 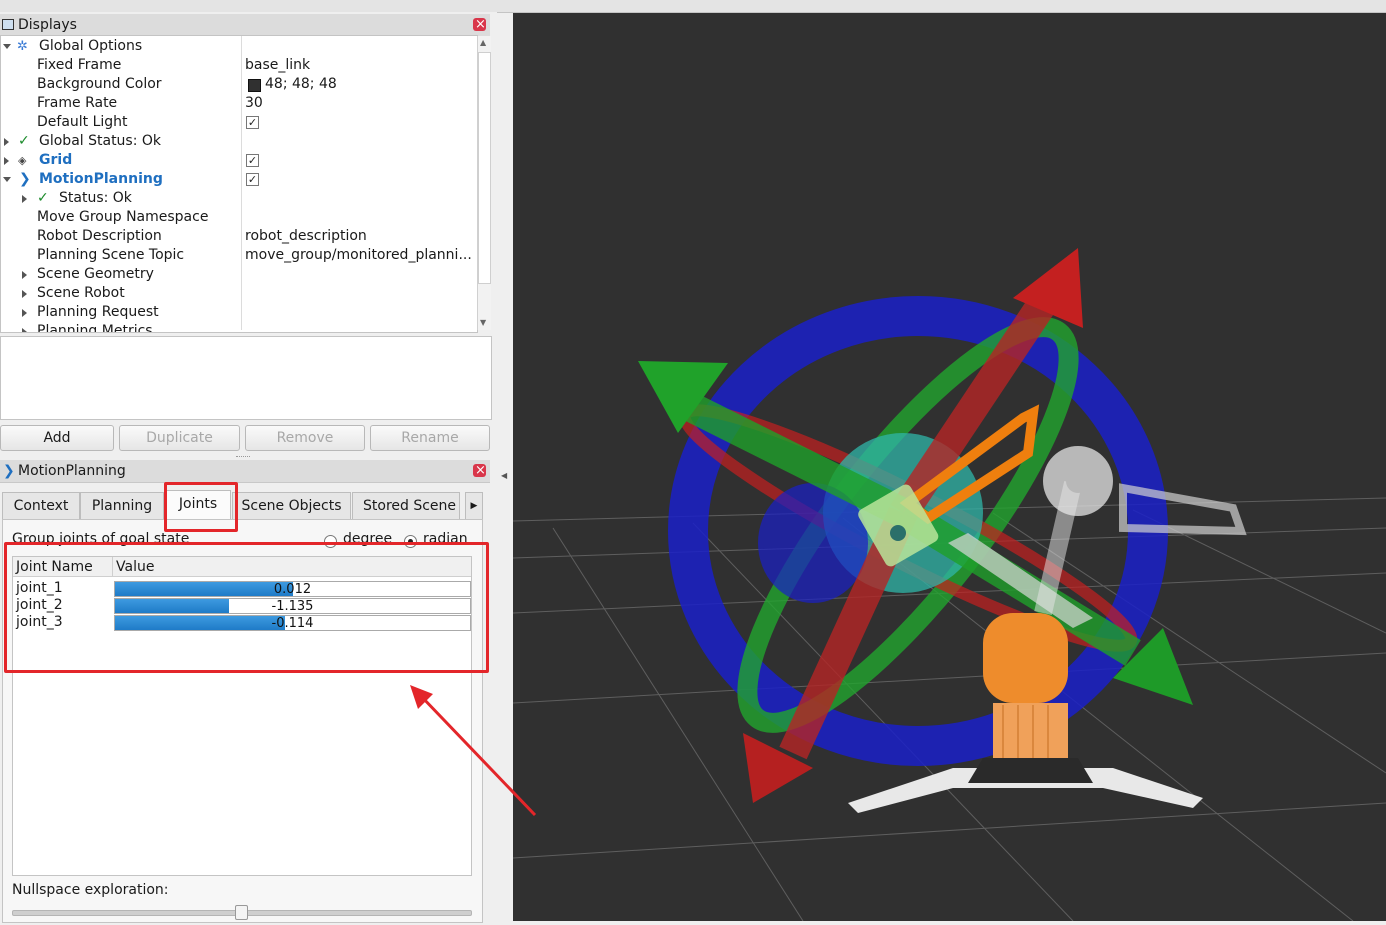 I want to click on tree-row-scene-robot: Scene Robot, so click(x=239, y=293).